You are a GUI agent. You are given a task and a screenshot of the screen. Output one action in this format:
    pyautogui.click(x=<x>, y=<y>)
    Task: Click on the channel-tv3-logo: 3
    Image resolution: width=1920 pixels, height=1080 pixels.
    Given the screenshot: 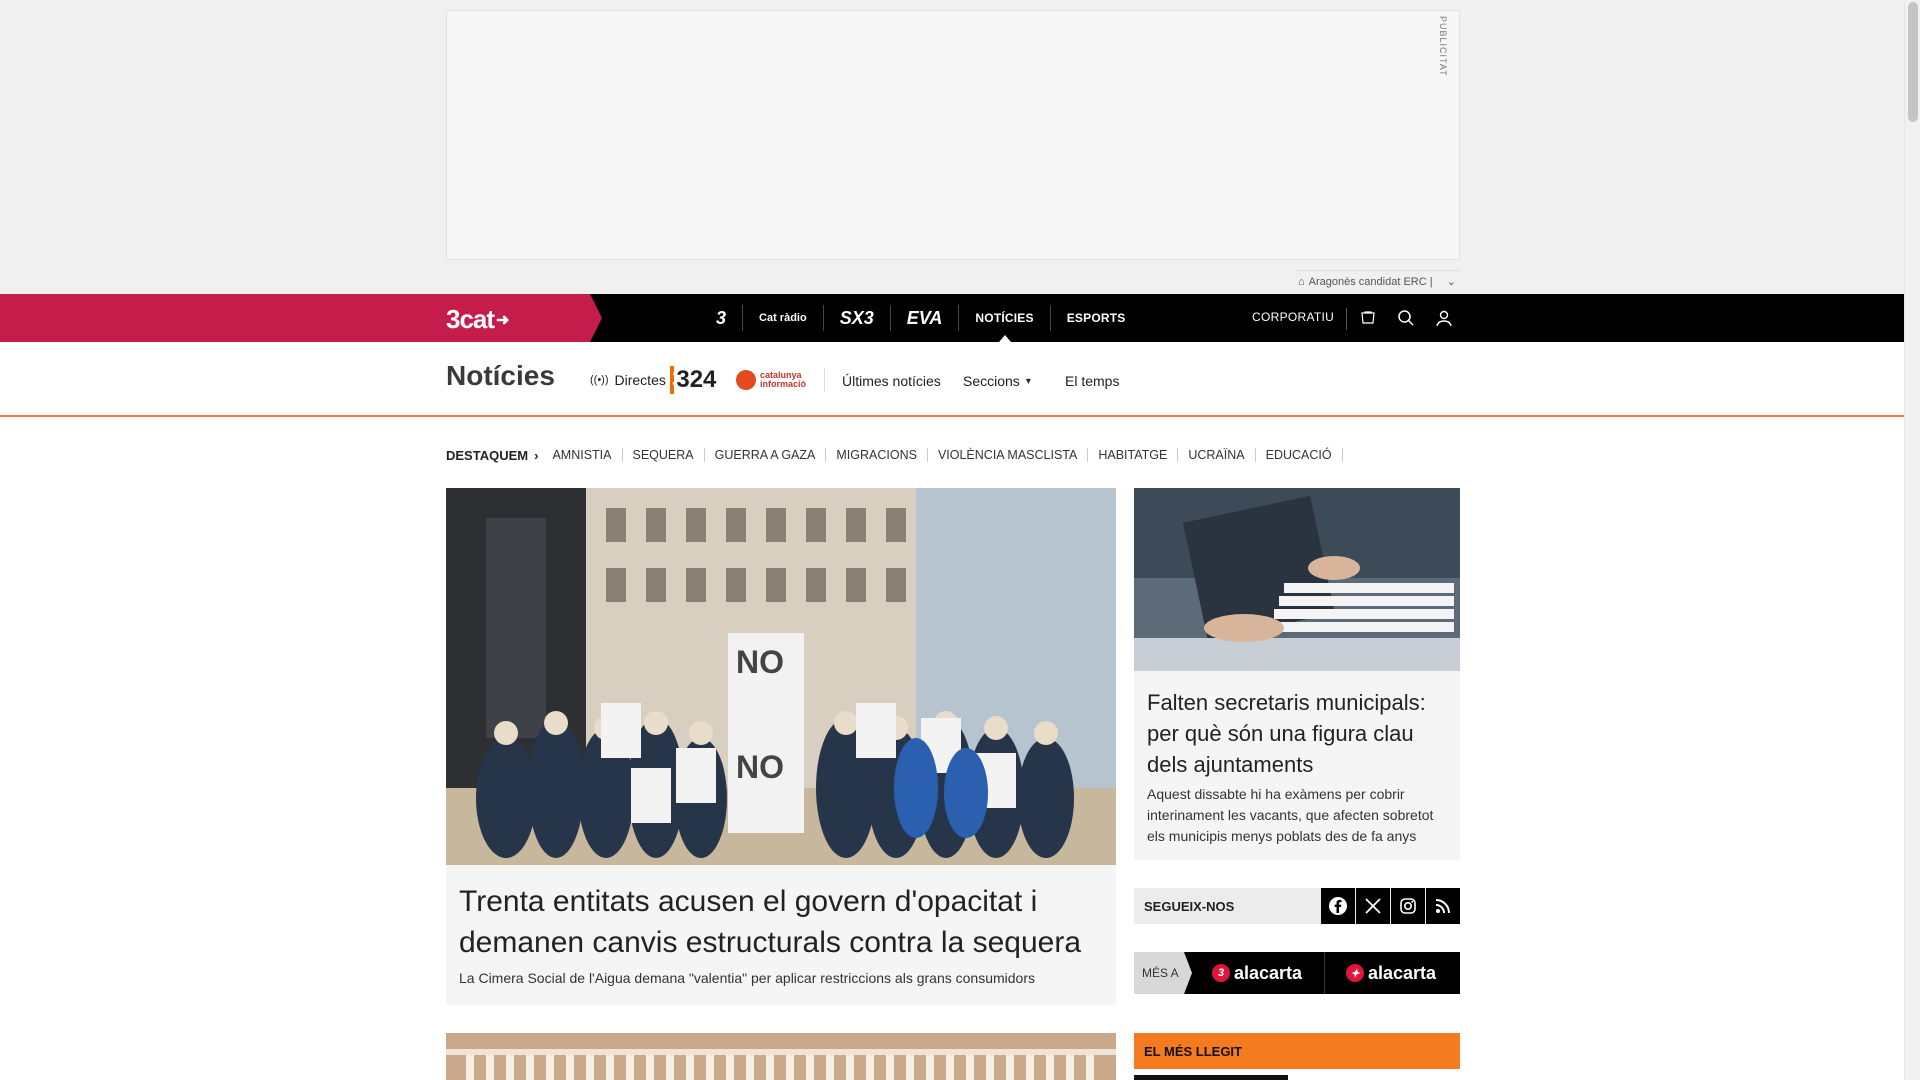 What is the action you would take?
    pyautogui.click(x=721, y=317)
    